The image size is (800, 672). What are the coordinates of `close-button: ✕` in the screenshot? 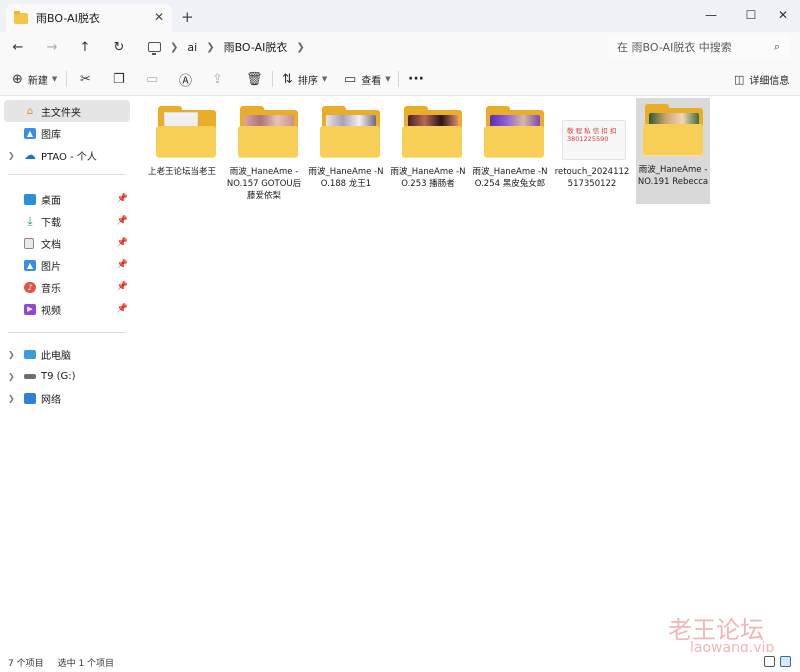 It's located at (783, 15).